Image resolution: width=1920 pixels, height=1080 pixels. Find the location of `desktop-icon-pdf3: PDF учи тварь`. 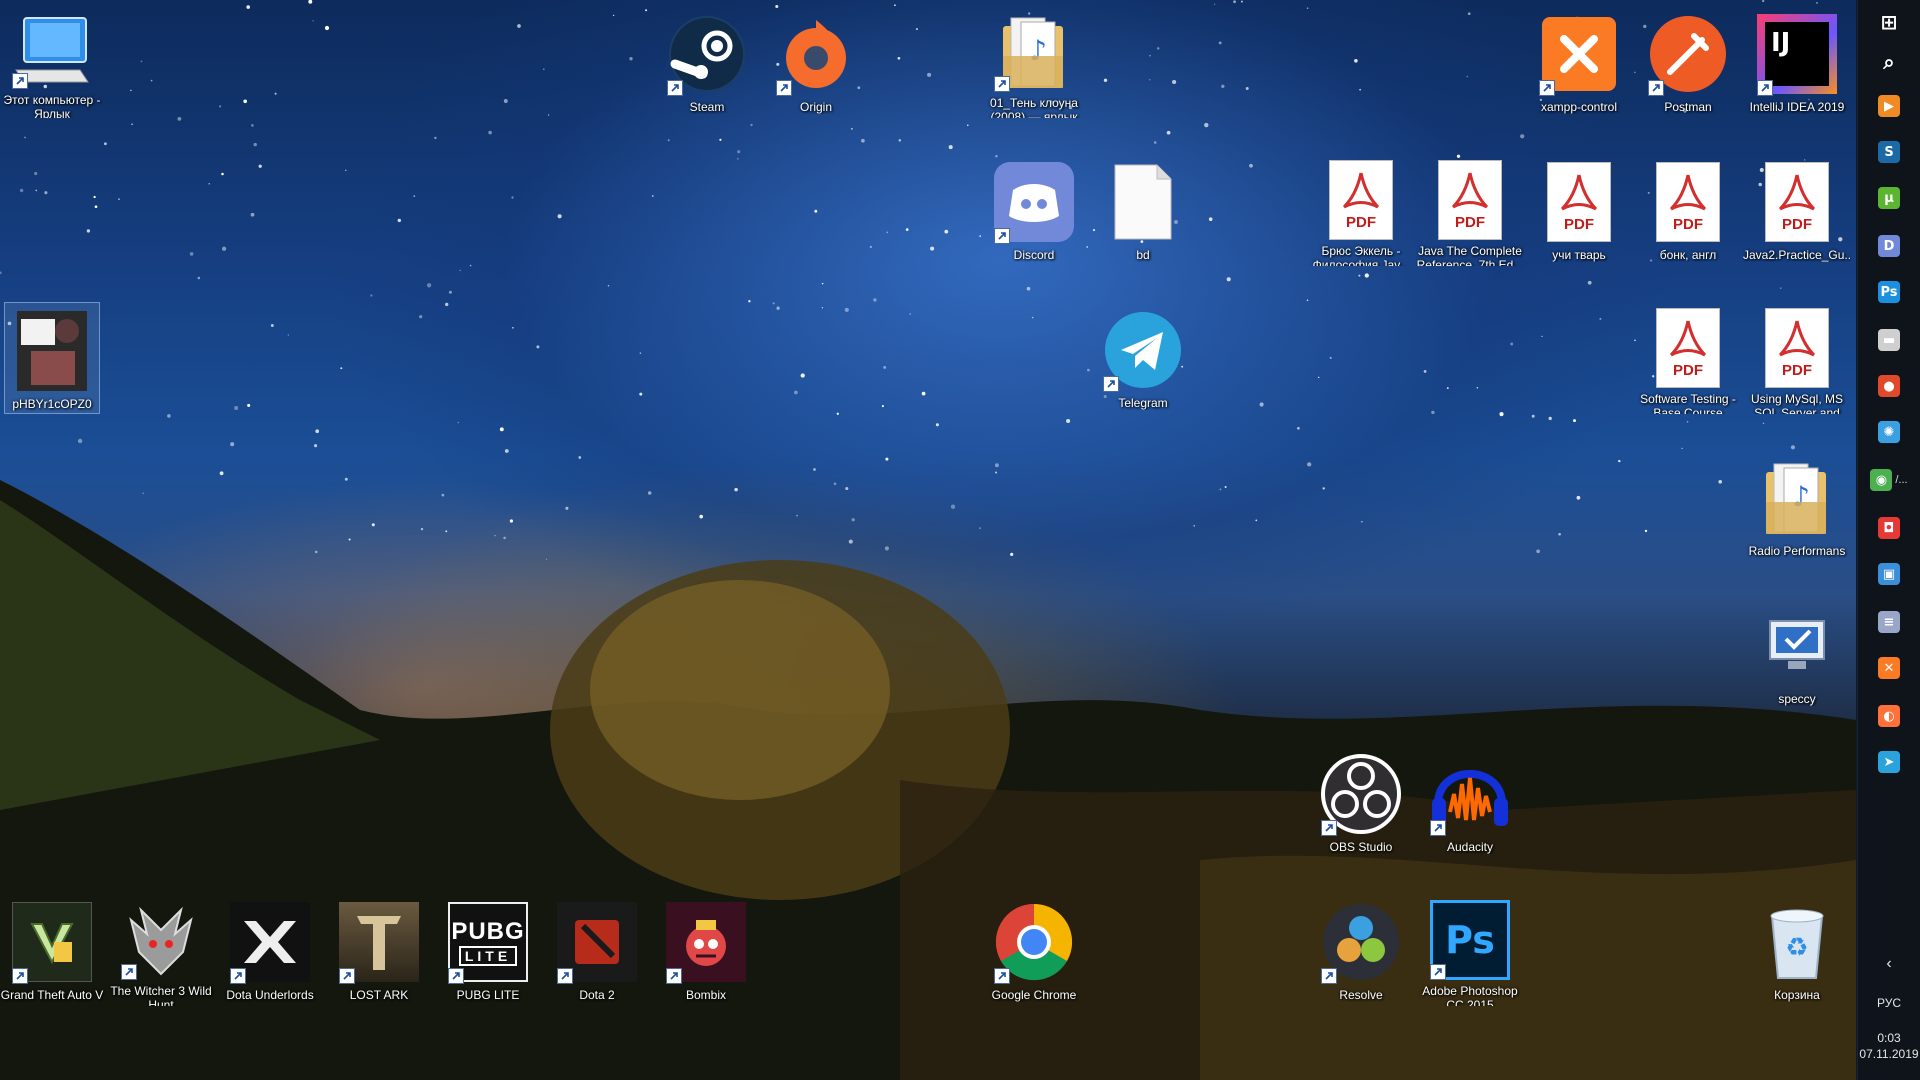

desktop-icon-pdf3: PDF учи тварь is located at coordinates (1579, 210).